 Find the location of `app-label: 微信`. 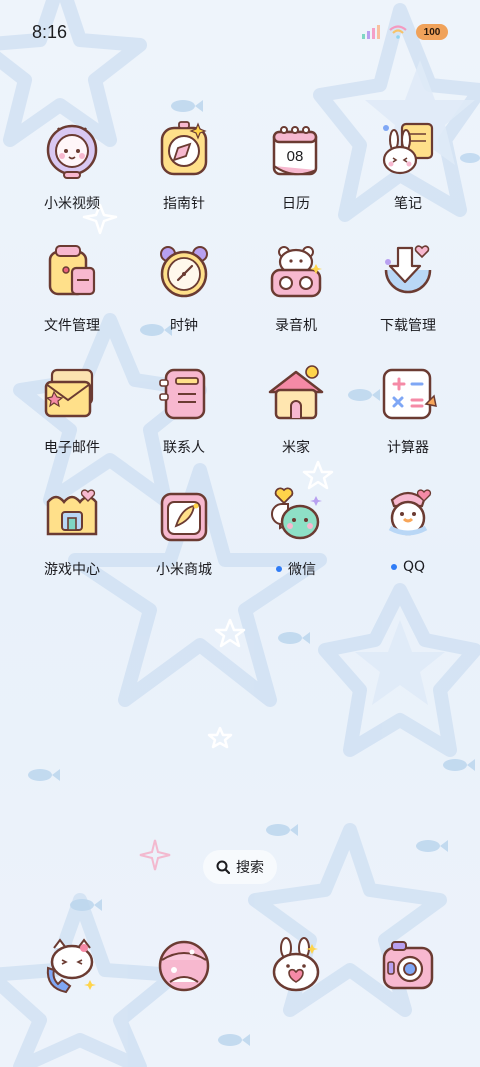

app-label: 微信 is located at coordinates (296, 569).